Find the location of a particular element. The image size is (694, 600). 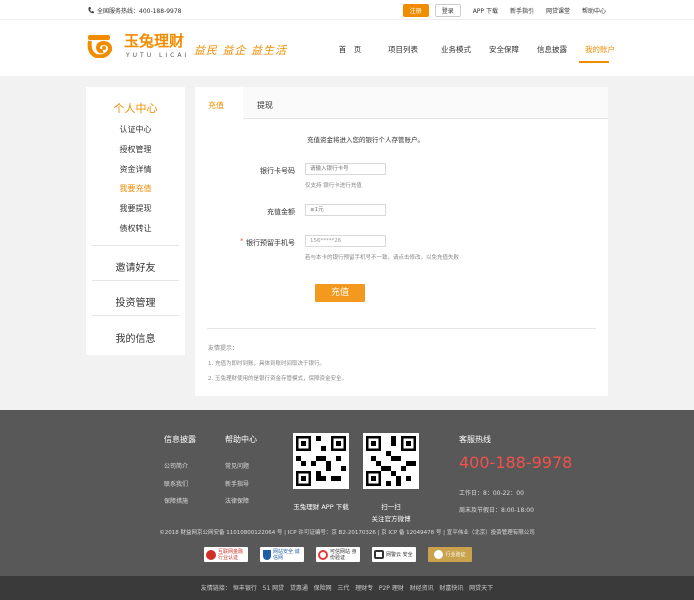

nav-home: 首 页 is located at coordinates (350, 49).